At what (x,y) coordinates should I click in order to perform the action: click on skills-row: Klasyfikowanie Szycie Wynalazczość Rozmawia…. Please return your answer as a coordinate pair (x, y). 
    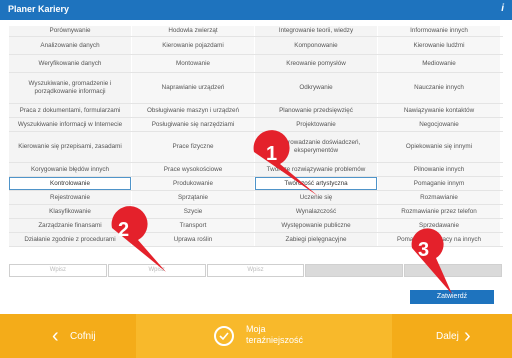
    Looking at the image, I should click on (256, 212).